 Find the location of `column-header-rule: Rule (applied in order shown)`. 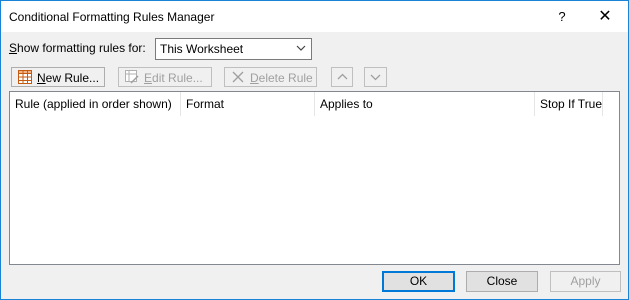

column-header-rule: Rule (applied in order shown) is located at coordinates (95, 104).